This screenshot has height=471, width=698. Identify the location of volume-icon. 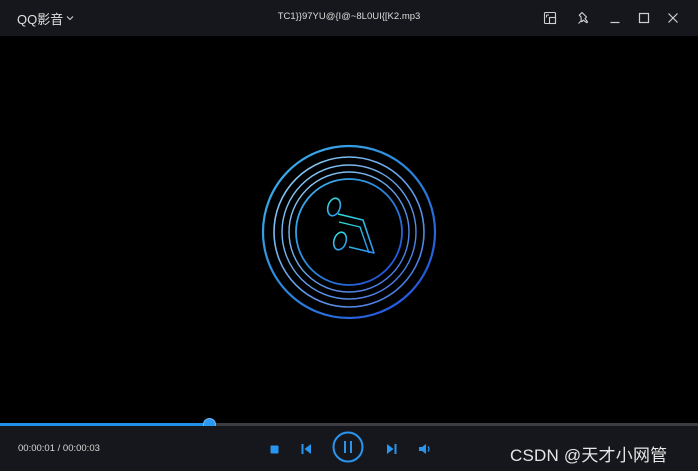
(424, 449).